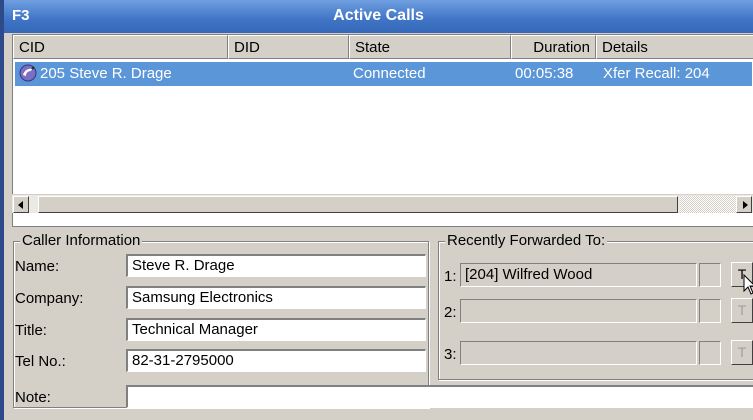 Image resolution: width=753 pixels, height=420 pixels. I want to click on forward-3-transfer-button: T, so click(742, 352).